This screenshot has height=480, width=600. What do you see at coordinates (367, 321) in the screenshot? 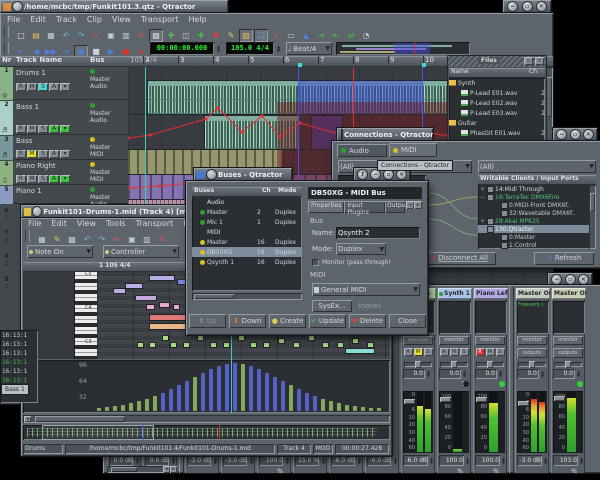
I see `delete-button: ✖ Delete` at bounding box center [367, 321].